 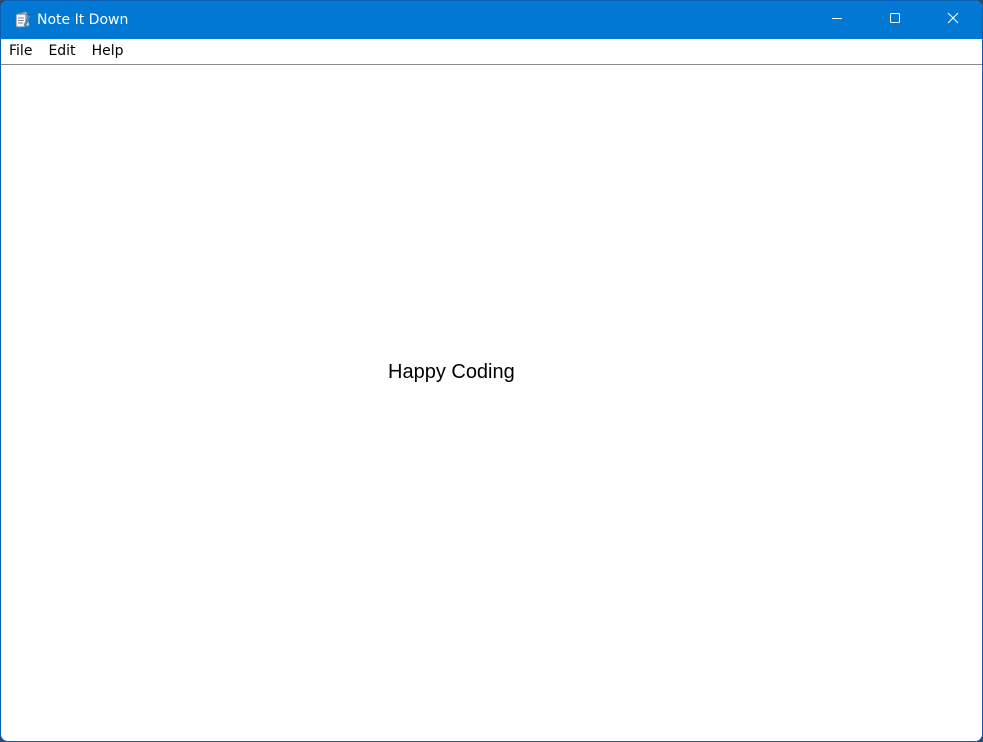 I want to click on caption-buttons, so click(x=895, y=20).